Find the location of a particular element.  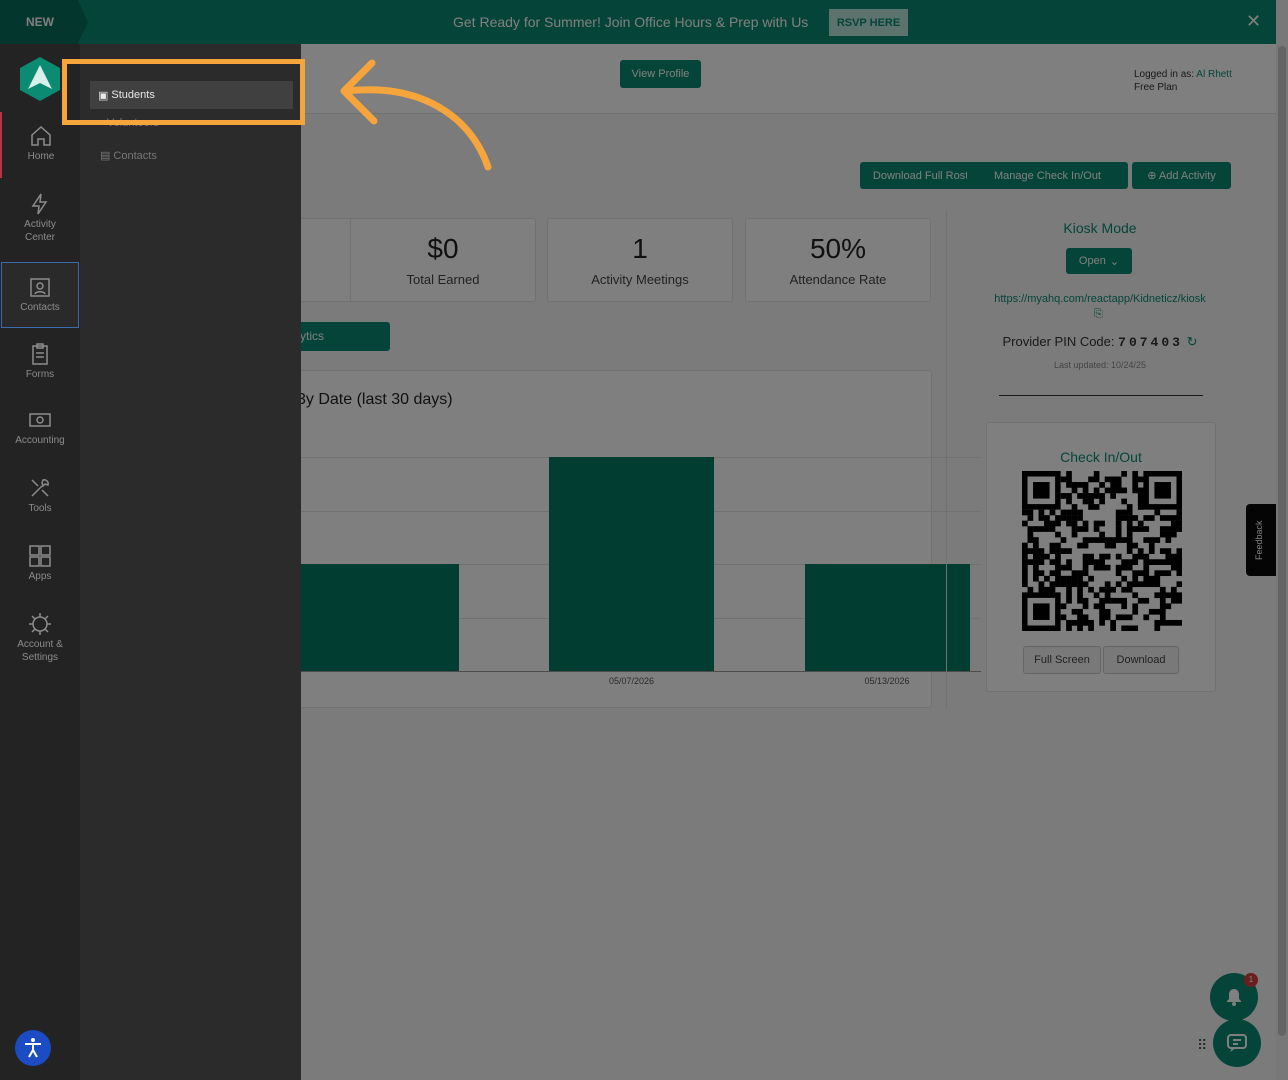

money-icon is located at coordinates (40, 420).